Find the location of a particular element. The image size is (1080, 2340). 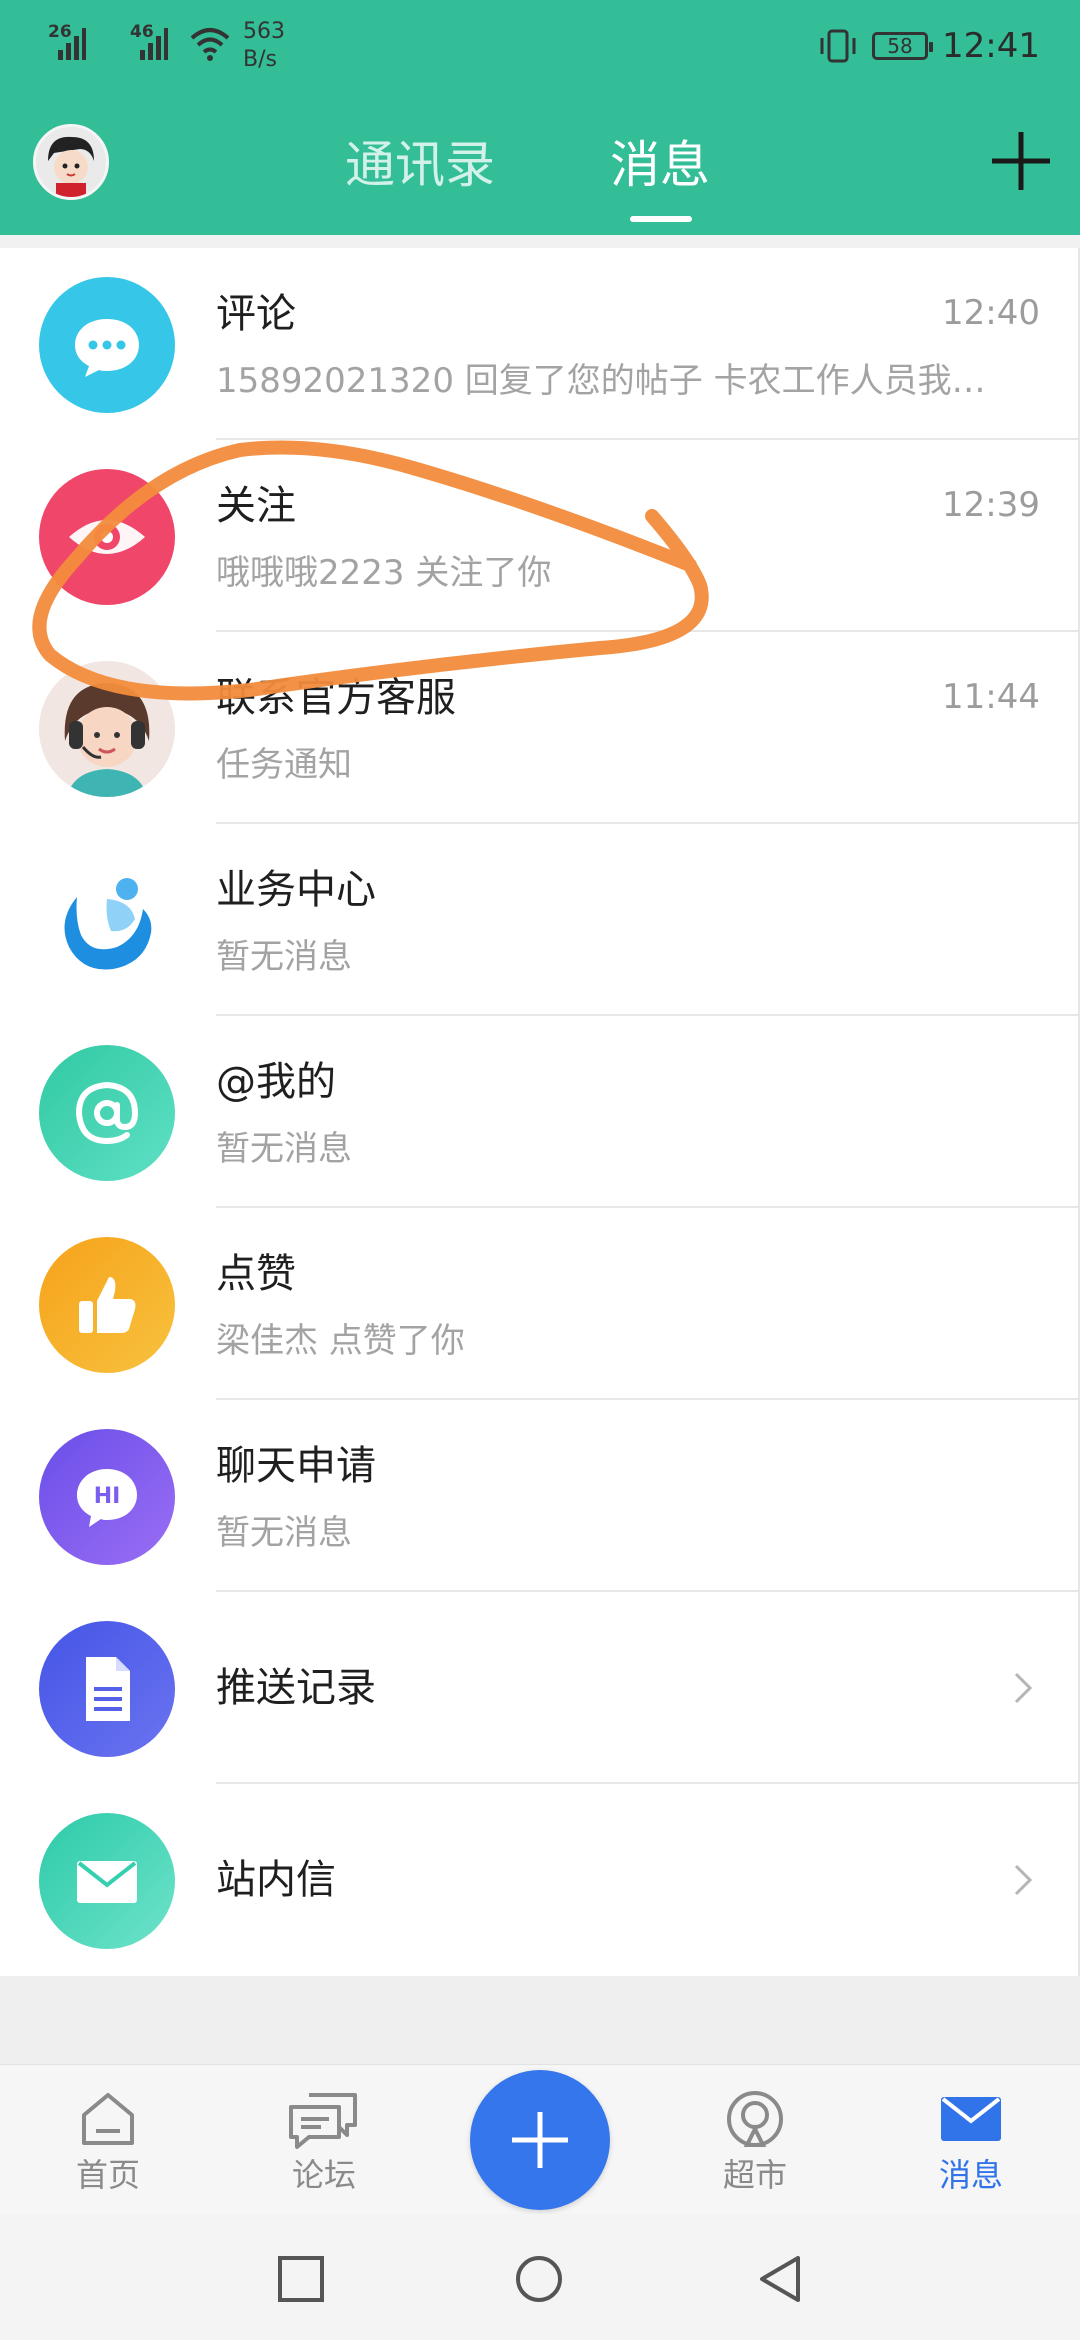

app-header: 26 46 563 B/s 58 12:41 通讯录 消息 is located at coordinates (540, 117).